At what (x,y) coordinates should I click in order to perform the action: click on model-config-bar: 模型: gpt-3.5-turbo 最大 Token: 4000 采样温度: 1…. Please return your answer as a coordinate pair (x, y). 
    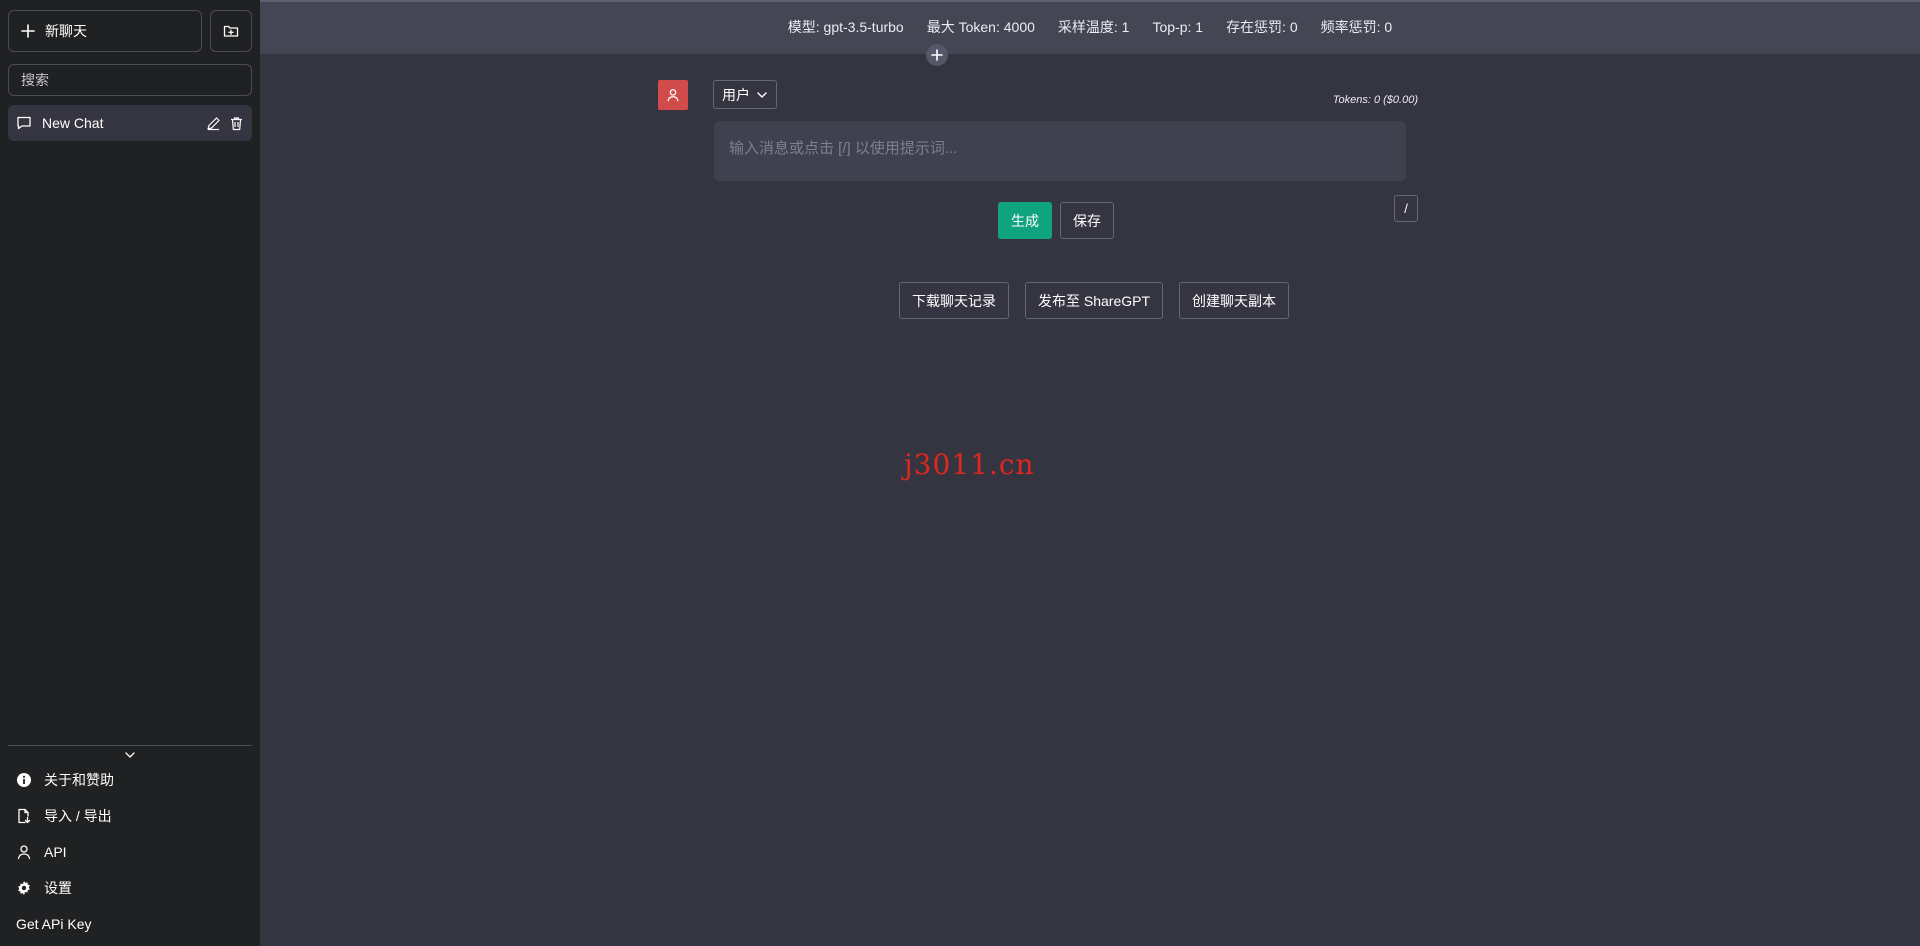
    Looking at the image, I should click on (1090, 27).